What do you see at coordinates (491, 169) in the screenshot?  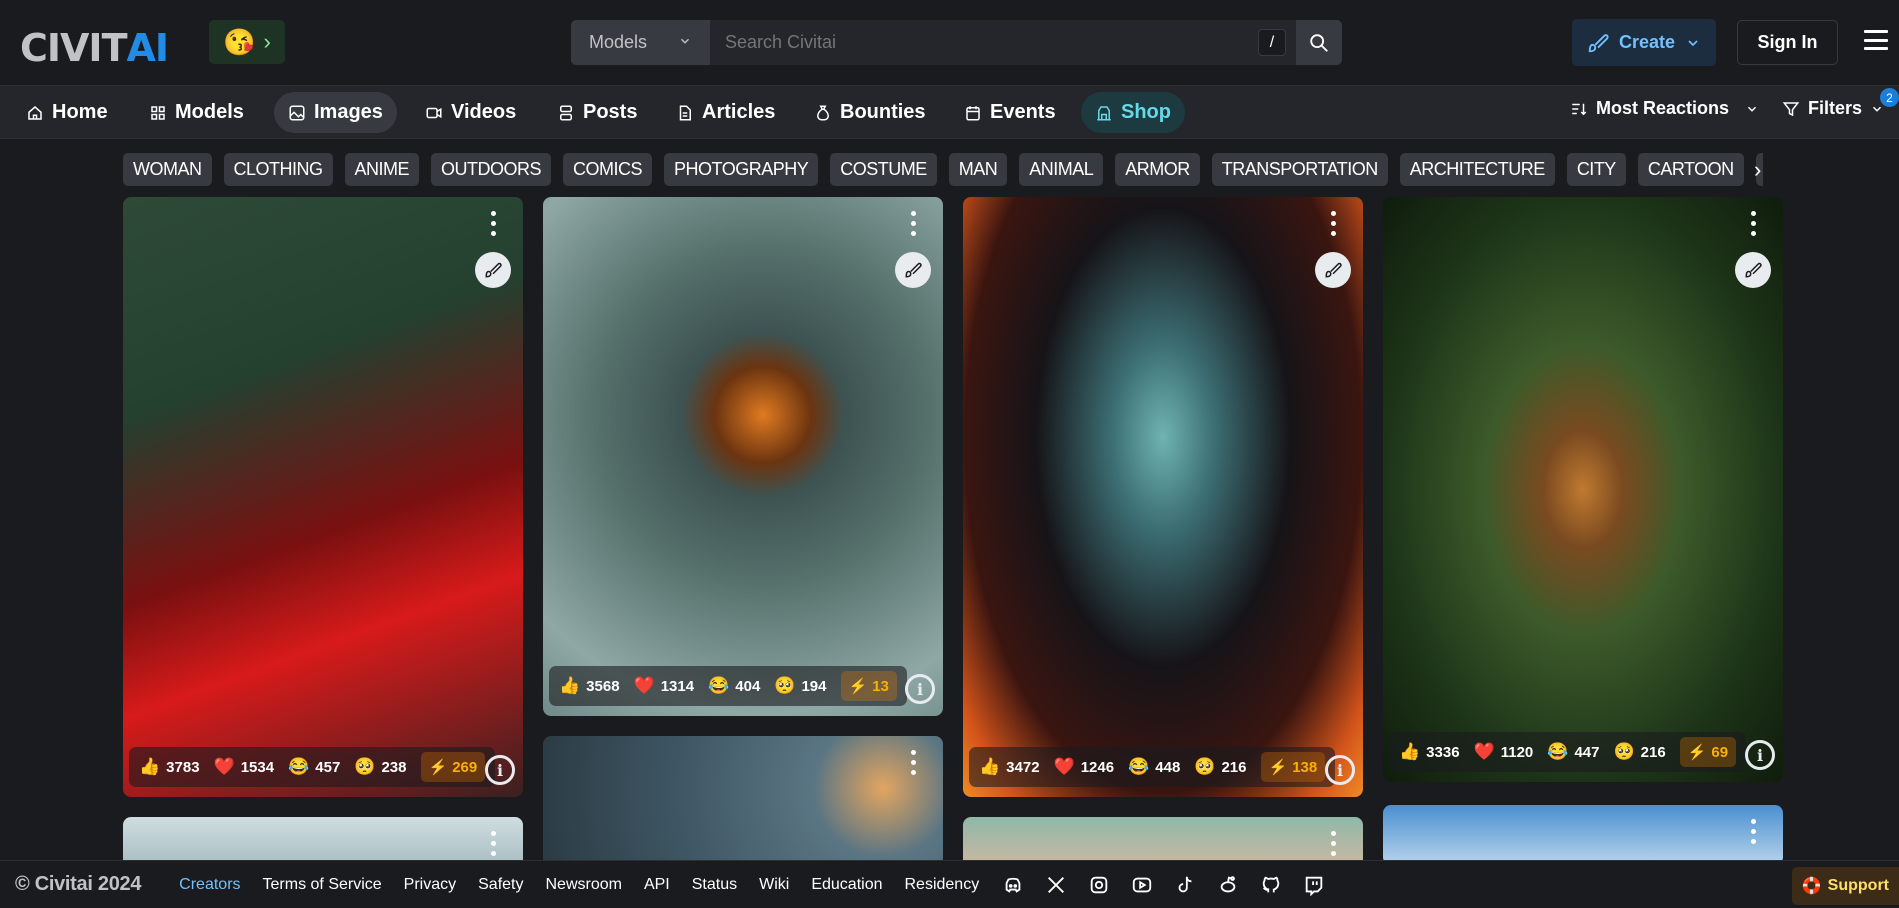 I see `tag-chip: OUTDOORS` at bounding box center [491, 169].